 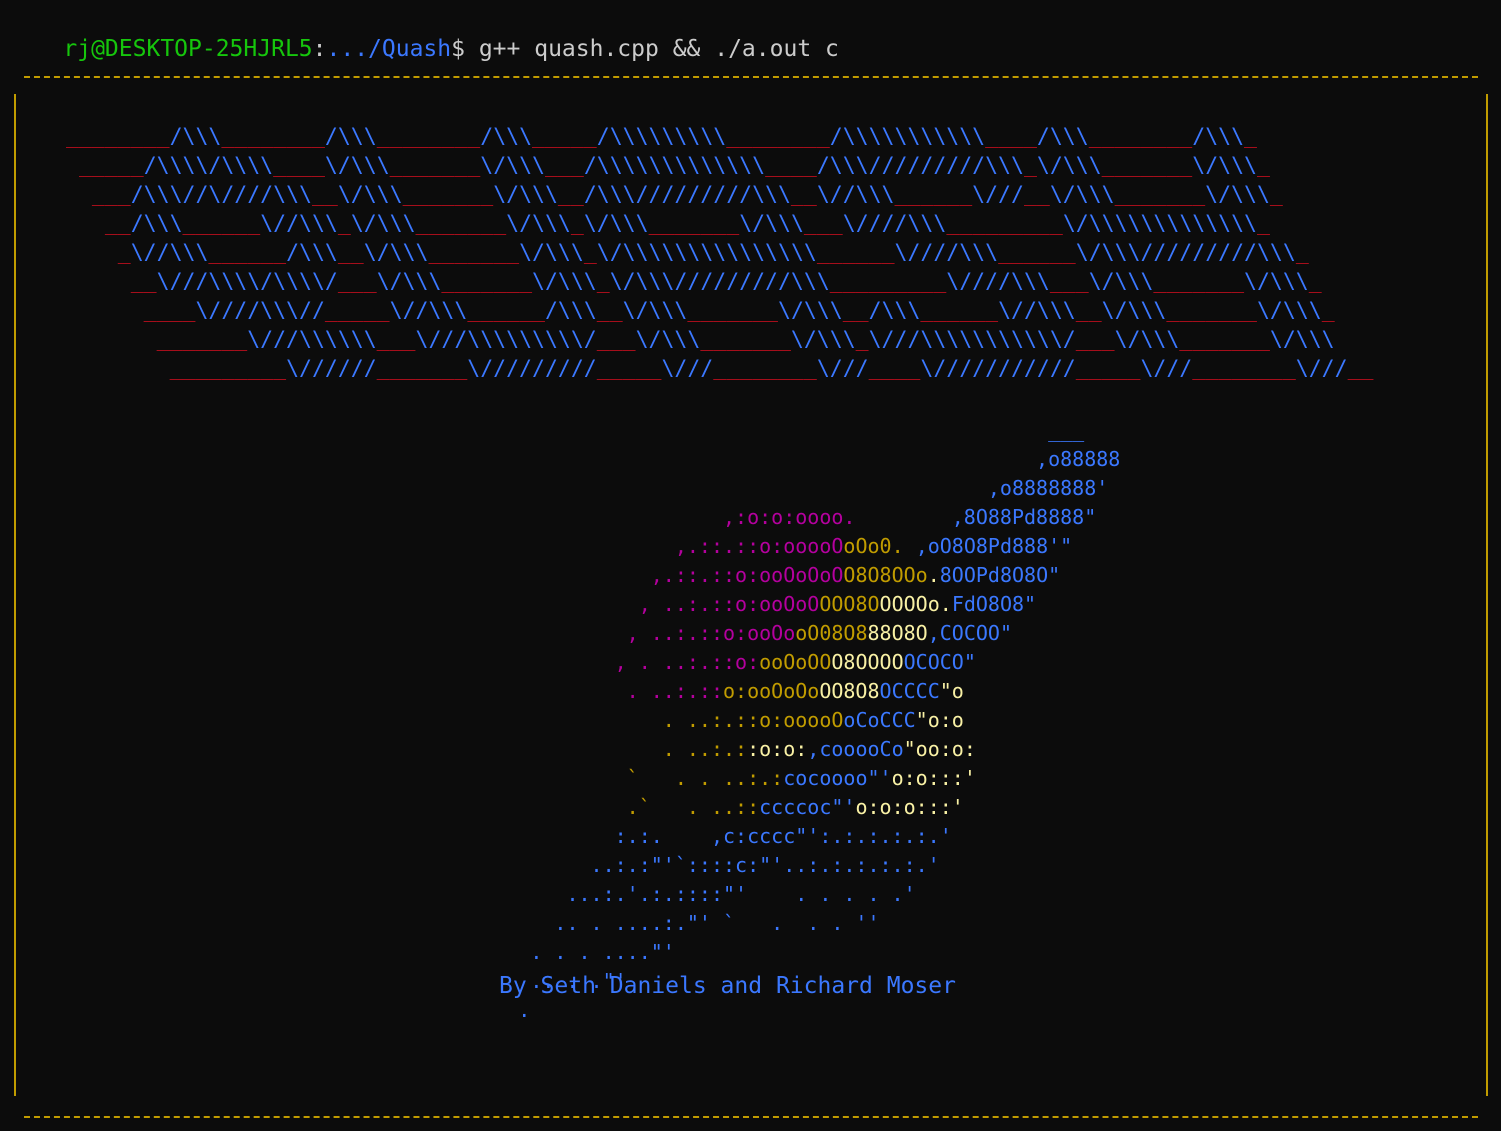 I want to click on art-segment: o:o:o:::', so click(x=909, y=807).